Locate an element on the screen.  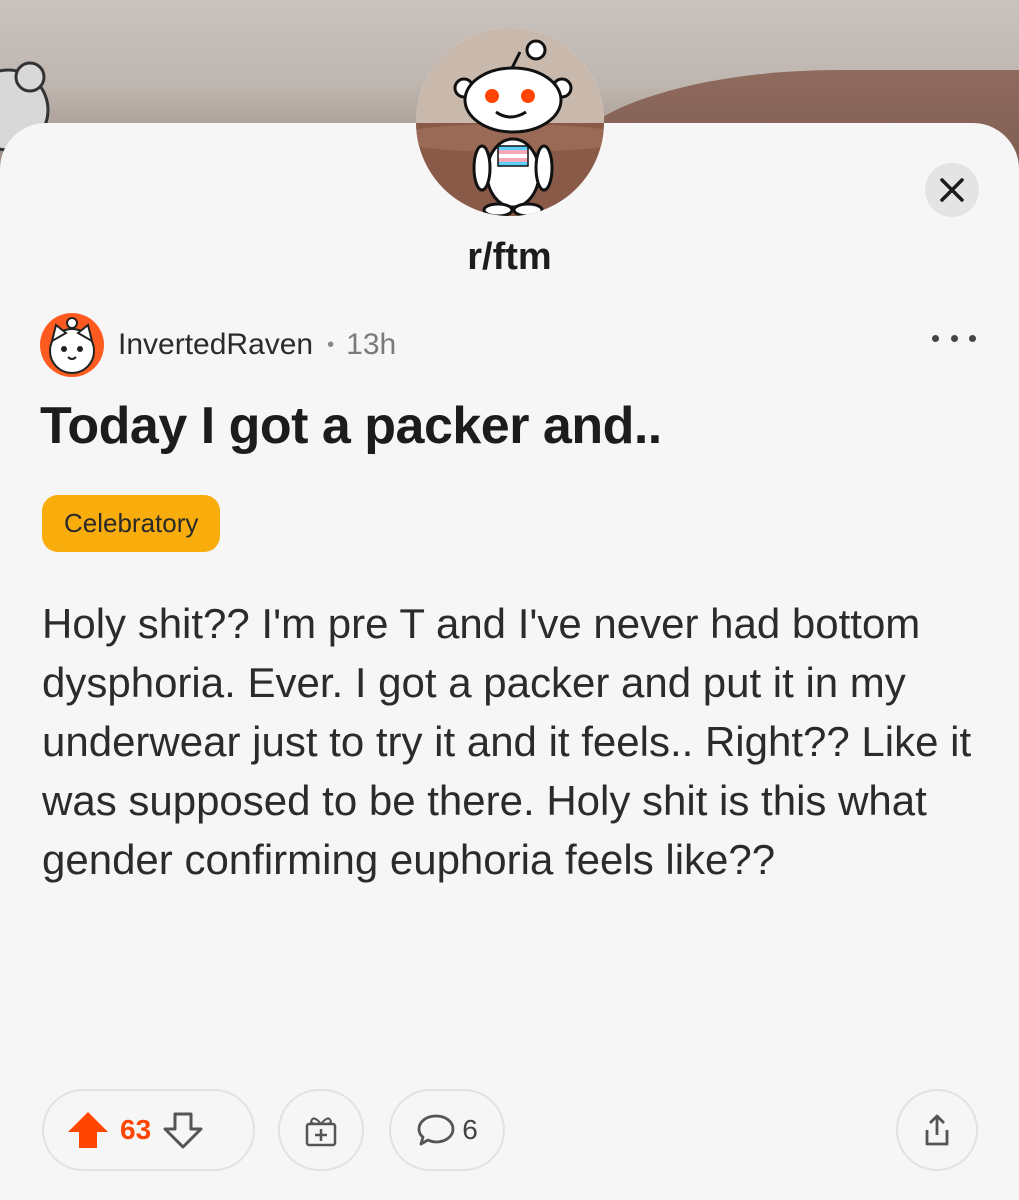
post-flair: Celebratory is located at coordinates (131, 523).